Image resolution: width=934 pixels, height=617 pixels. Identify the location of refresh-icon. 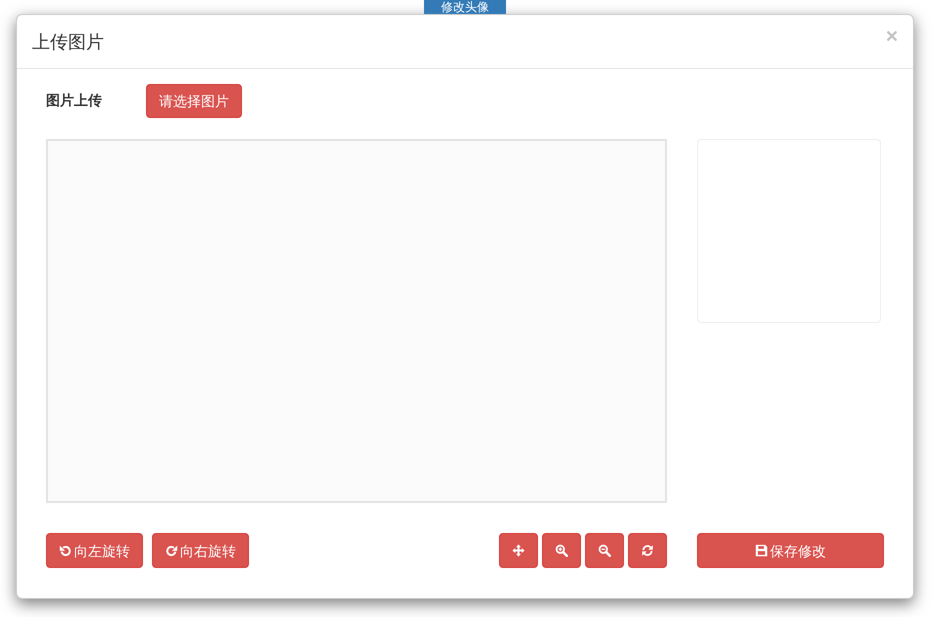
(647, 550).